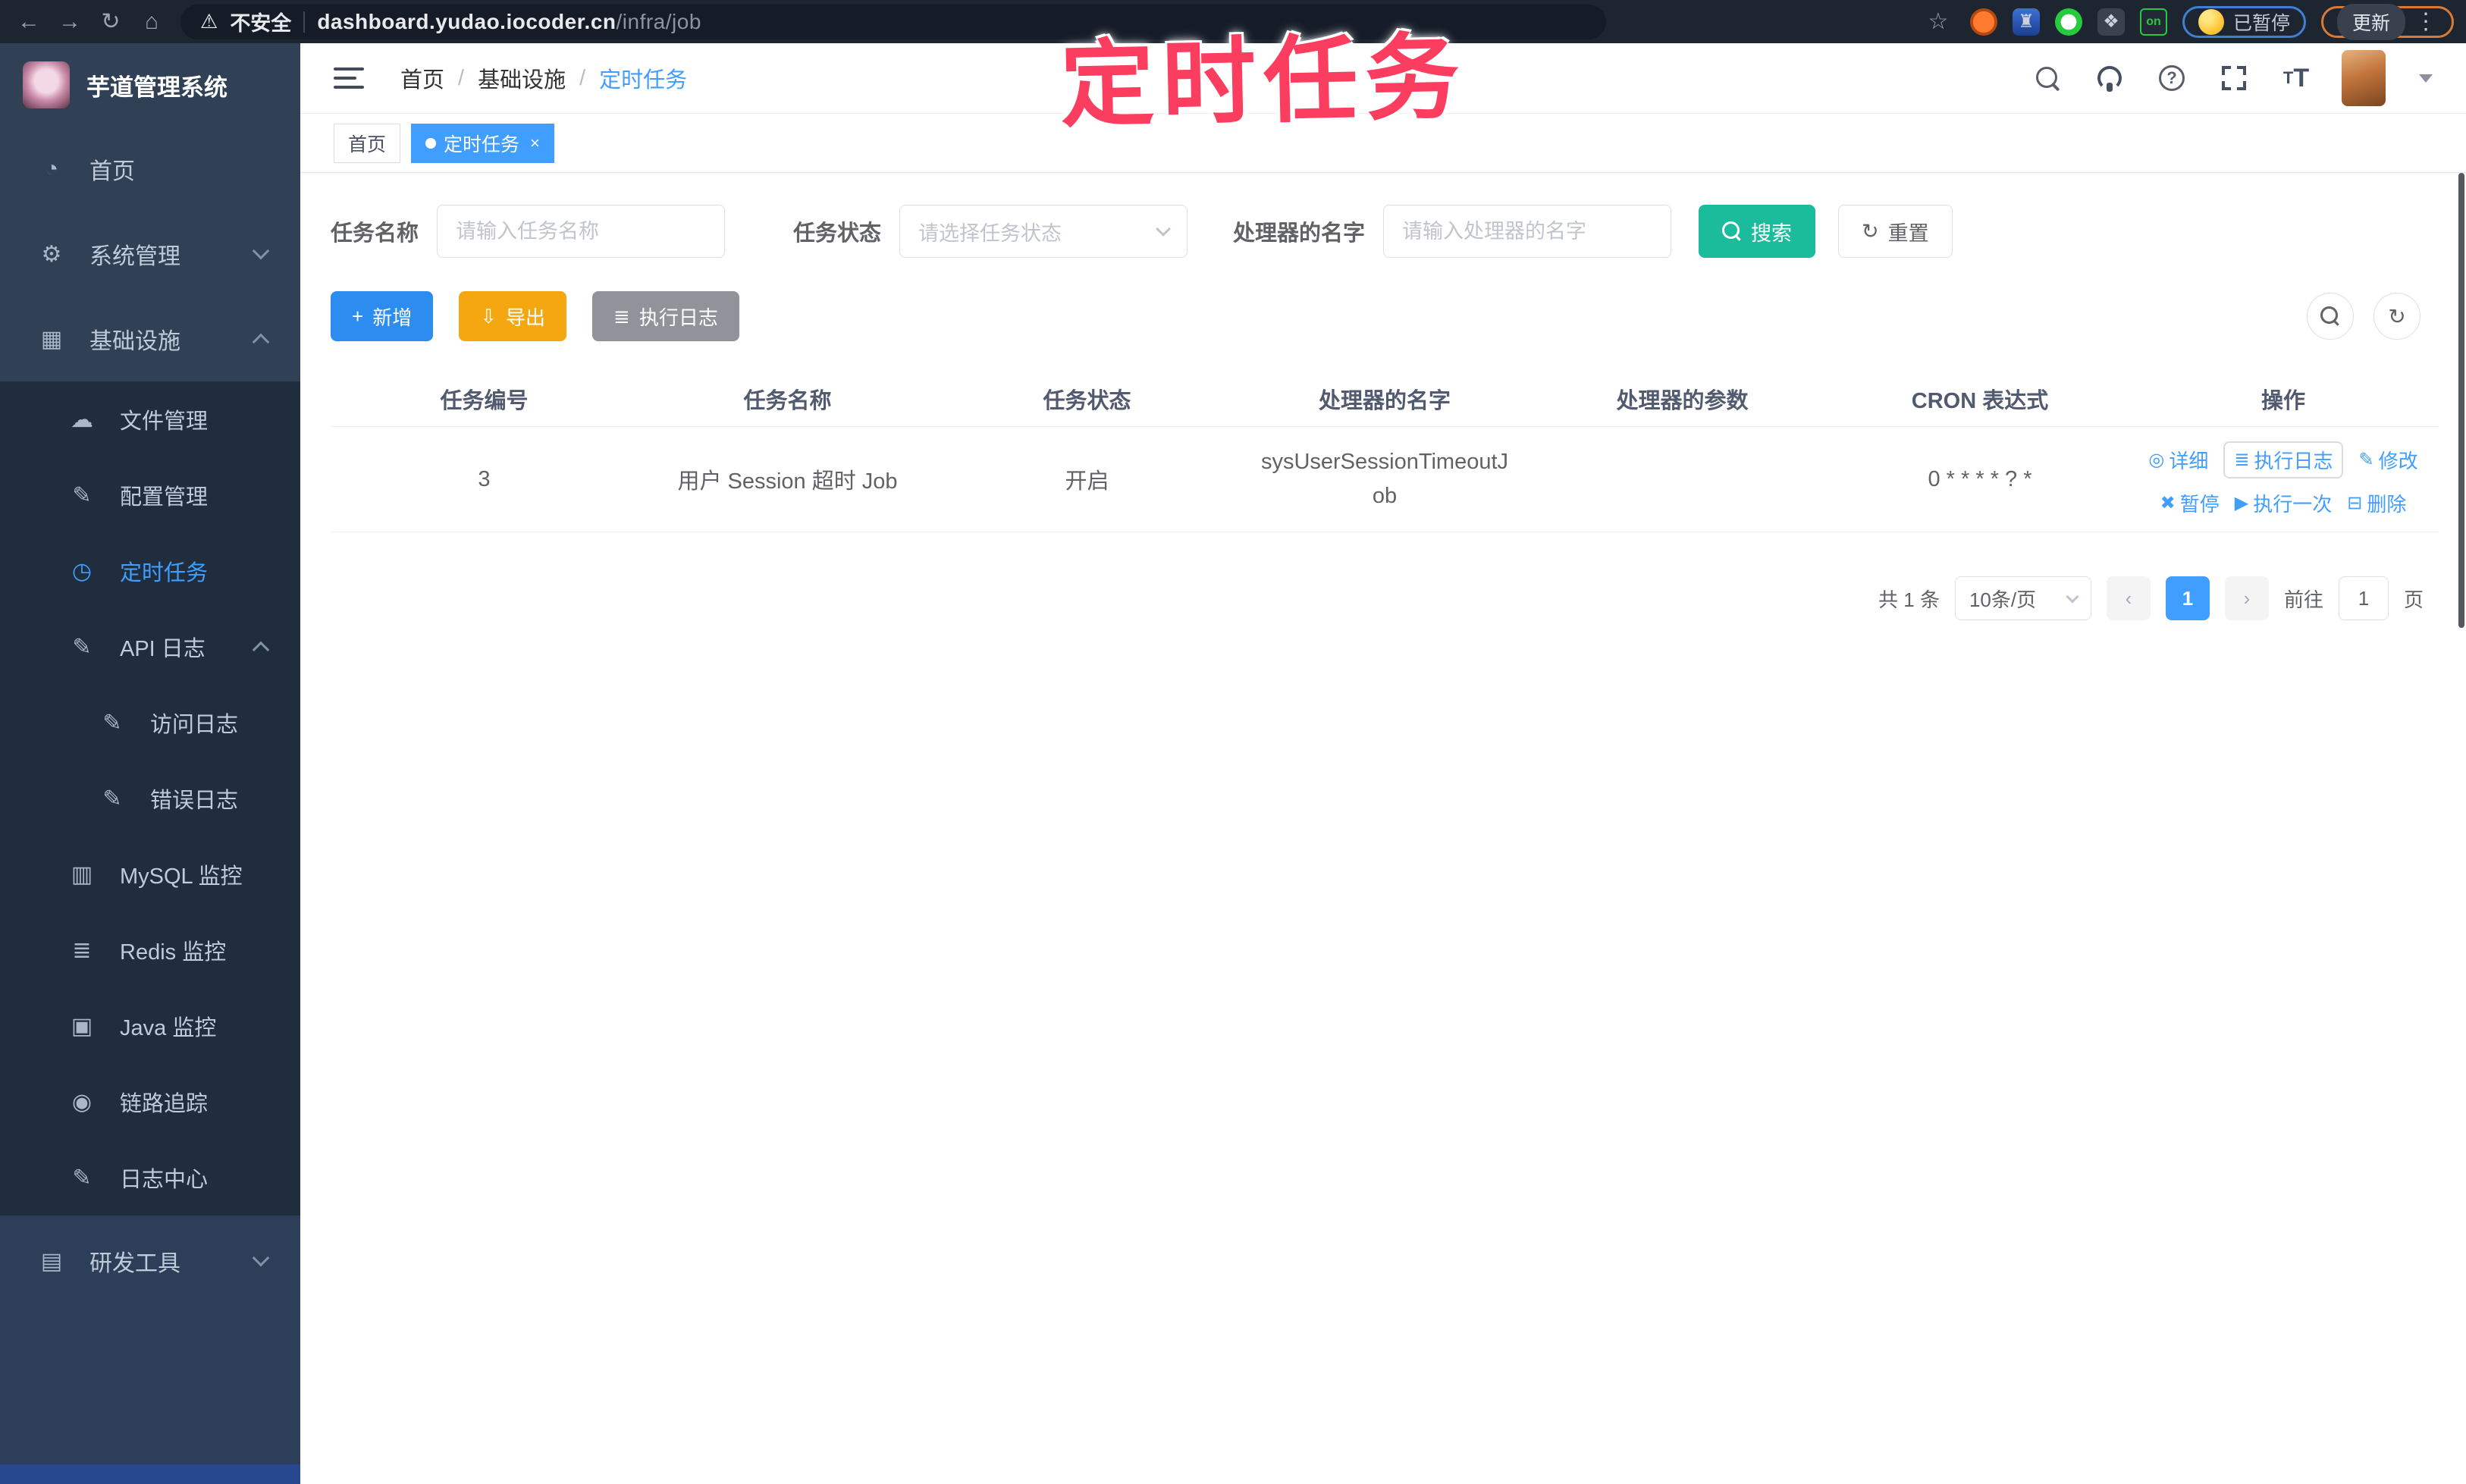 This screenshot has width=2466, height=1484. What do you see at coordinates (509, 22) in the screenshot?
I see `url-text: dashboard.yudao.iocoder.cn/infra/job` at bounding box center [509, 22].